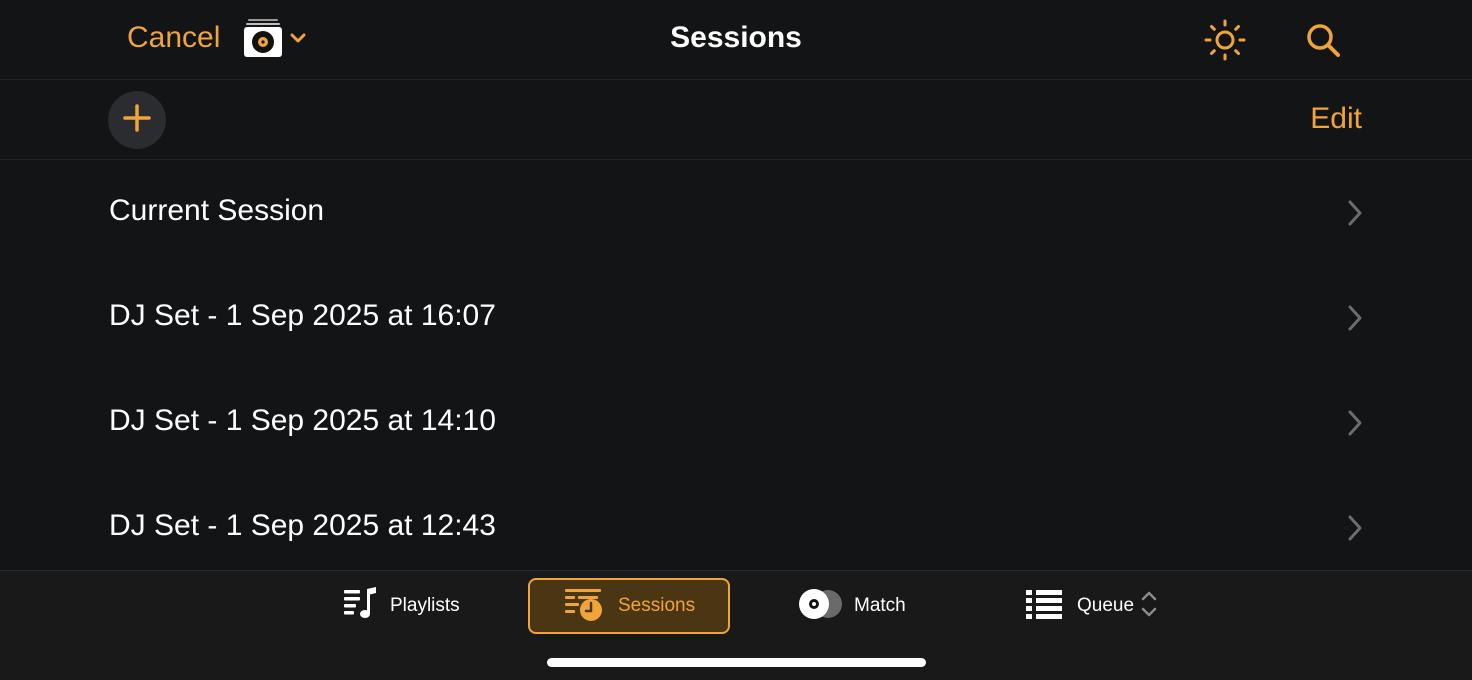 Image resolution: width=1472 pixels, height=680 pixels. What do you see at coordinates (821, 606) in the screenshot?
I see `record-match-icon` at bounding box center [821, 606].